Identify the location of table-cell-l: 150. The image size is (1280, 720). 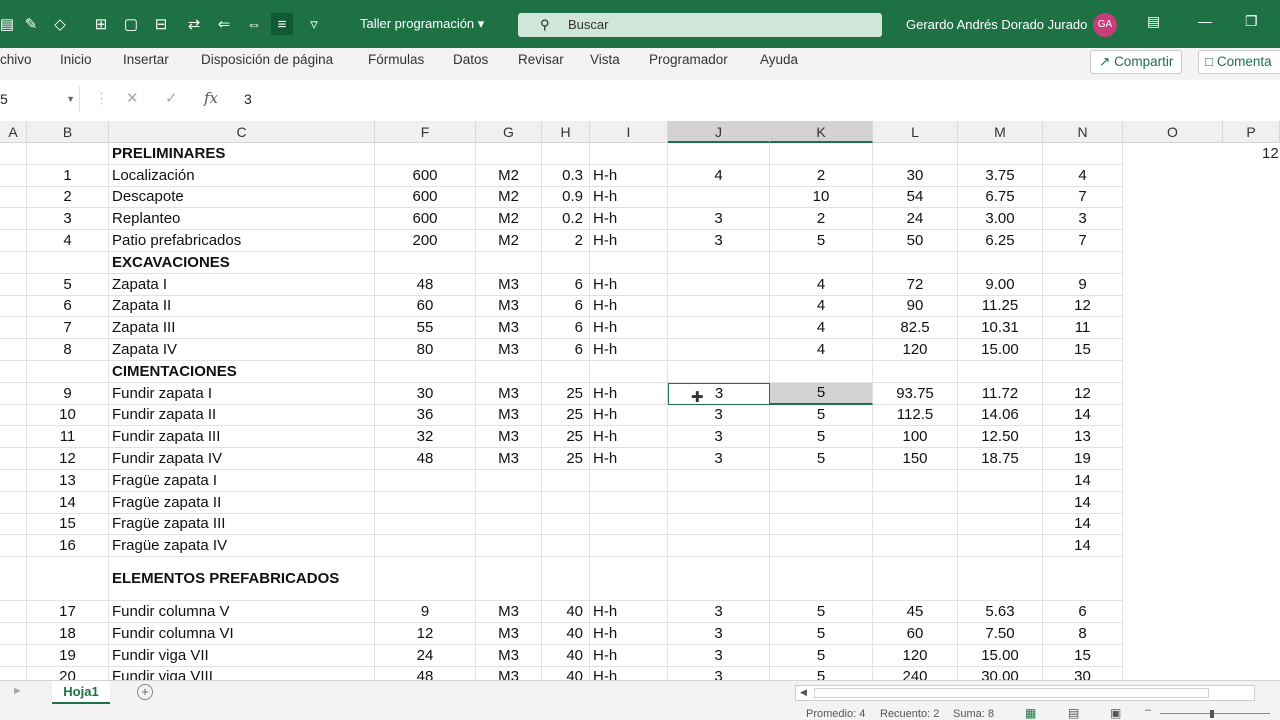
(915, 459).